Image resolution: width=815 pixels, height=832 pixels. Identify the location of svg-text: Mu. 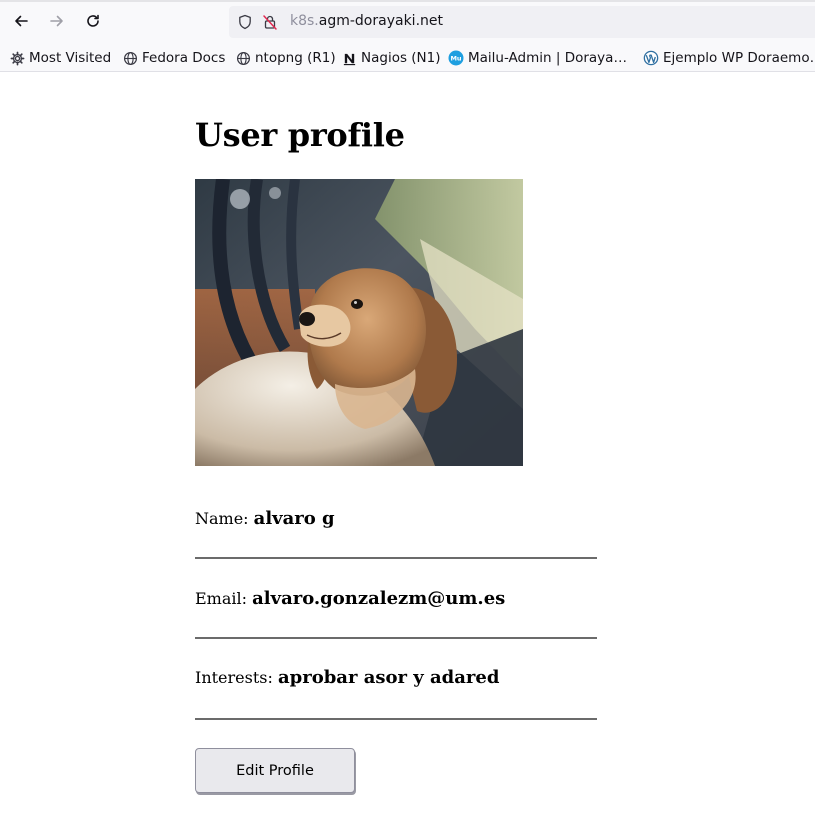
(455, 59).